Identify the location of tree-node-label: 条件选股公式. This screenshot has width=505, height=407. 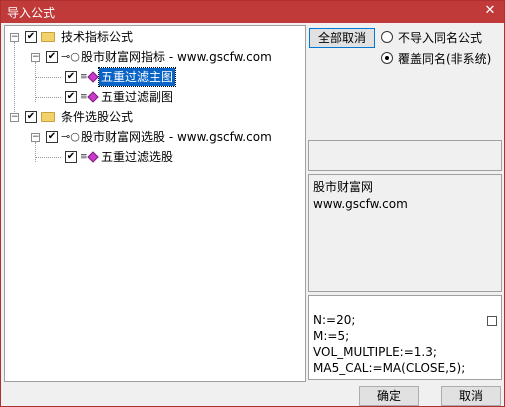
(97, 117).